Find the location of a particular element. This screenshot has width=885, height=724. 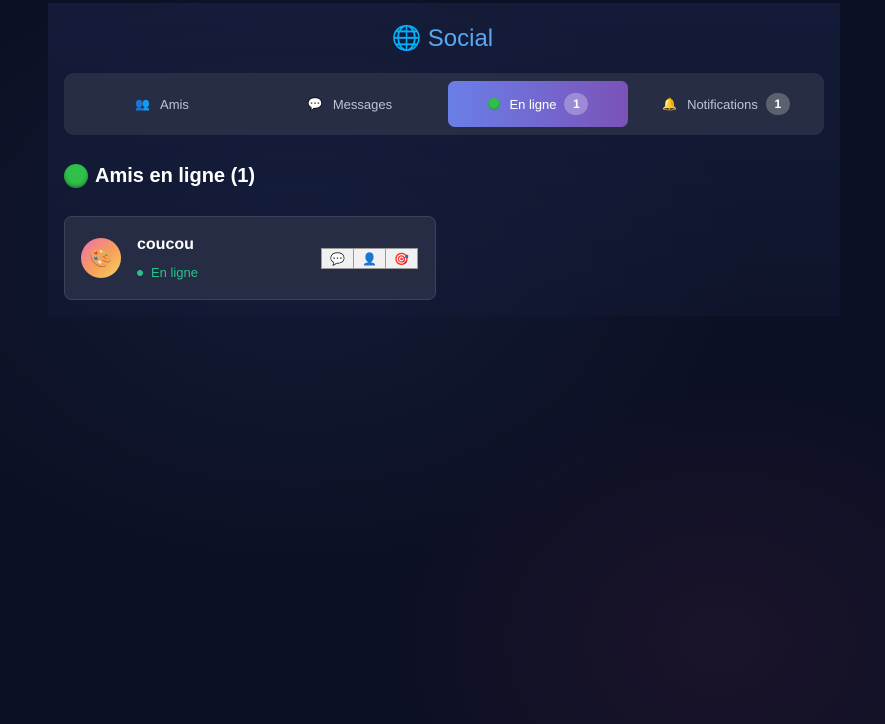

friends-icon: 👥 is located at coordinates (143, 104).